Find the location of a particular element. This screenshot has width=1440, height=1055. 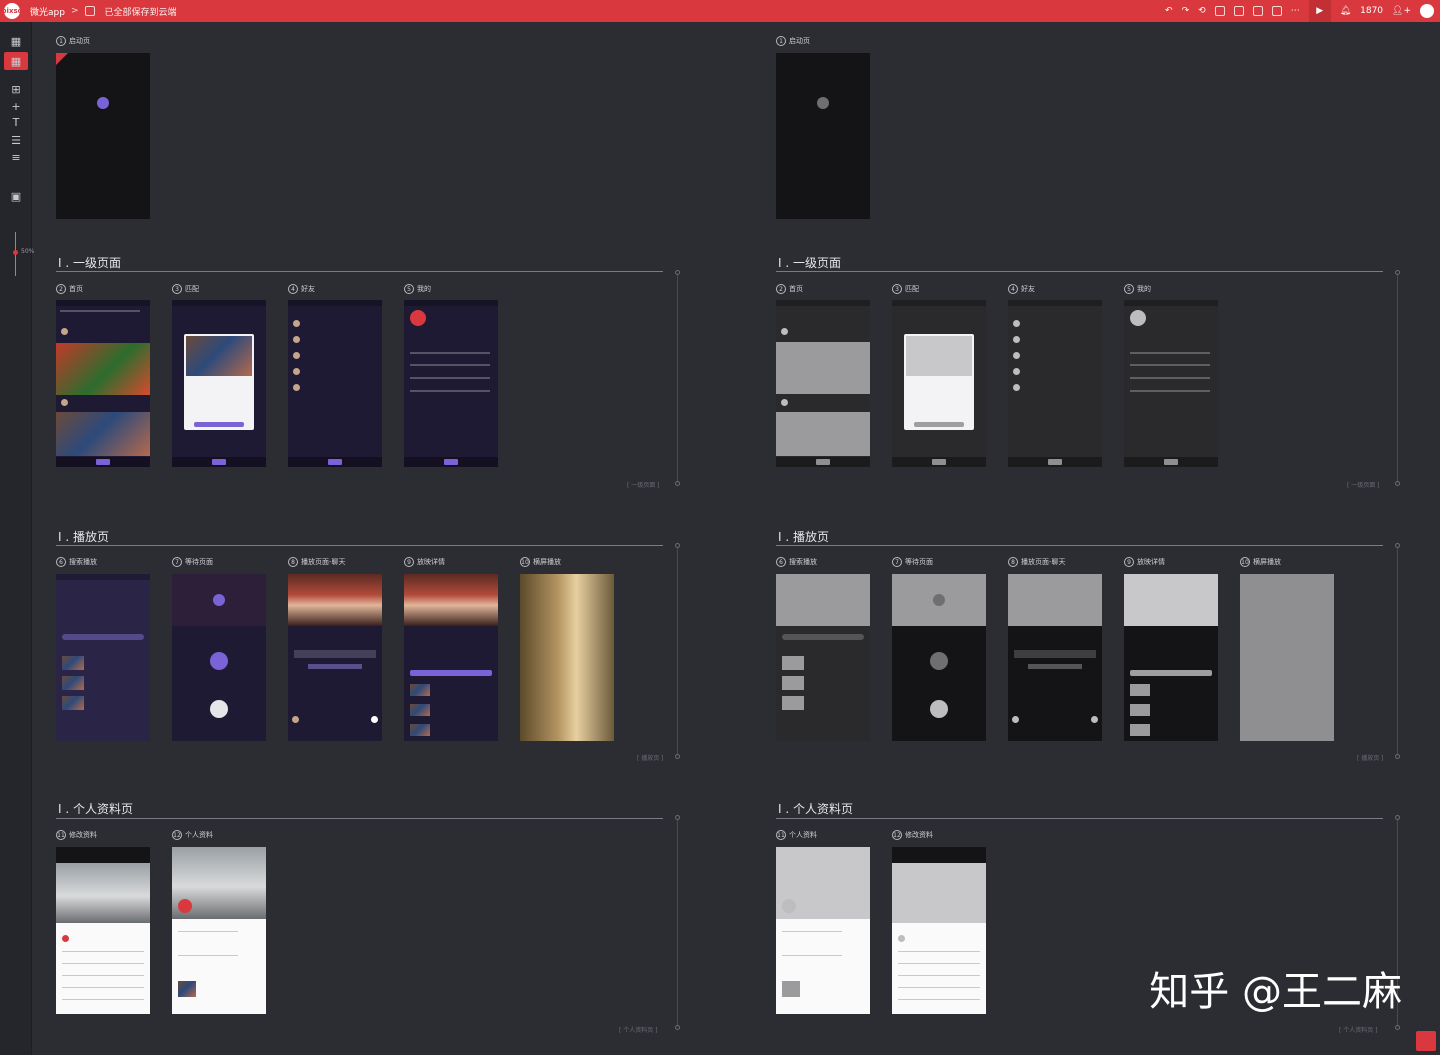

screen-label-12: 12 个人资料 is located at coordinates (192, 835).